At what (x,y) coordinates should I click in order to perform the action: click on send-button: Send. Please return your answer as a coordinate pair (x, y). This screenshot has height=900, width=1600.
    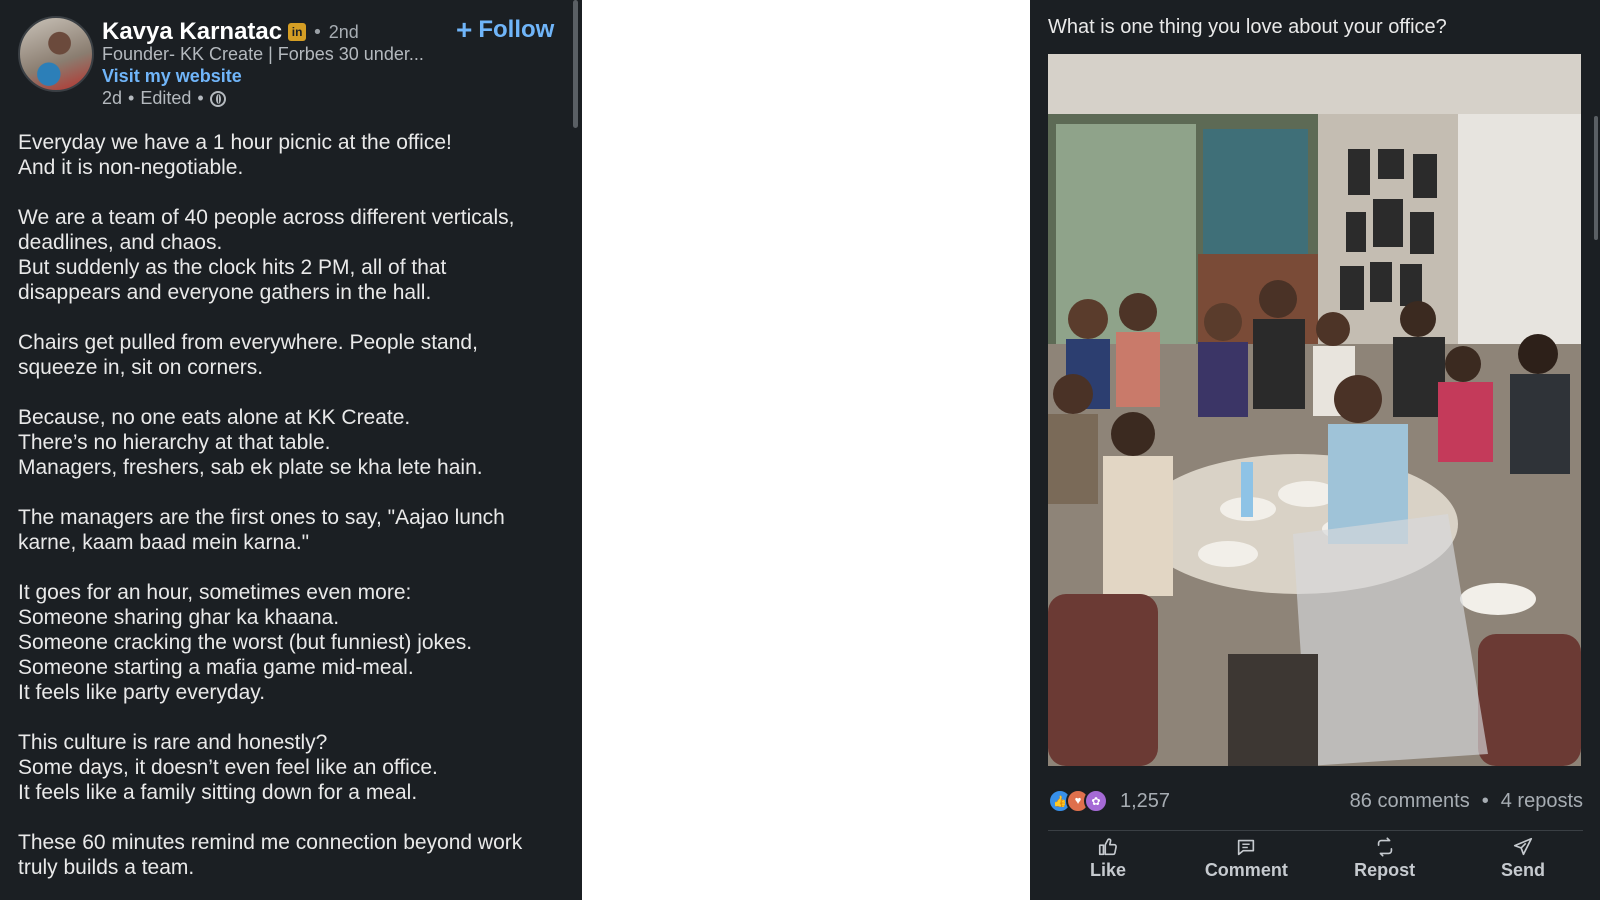
    Looking at the image, I should click on (1523, 858).